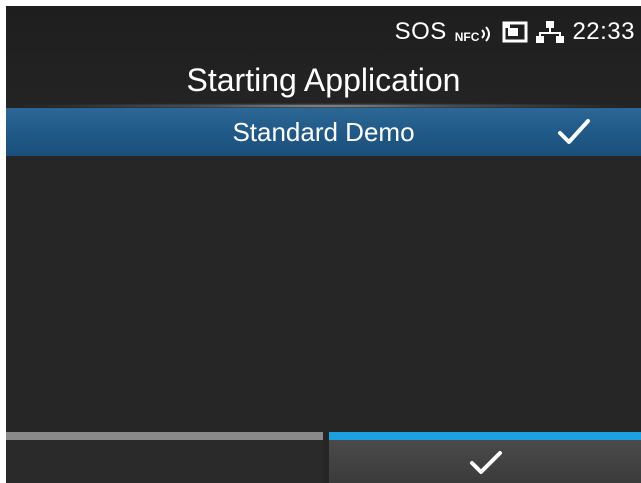 This screenshot has height=483, width=641. Describe the element at coordinates (603, 31) in the screenshot. I see `clock: 22:33` at that location.